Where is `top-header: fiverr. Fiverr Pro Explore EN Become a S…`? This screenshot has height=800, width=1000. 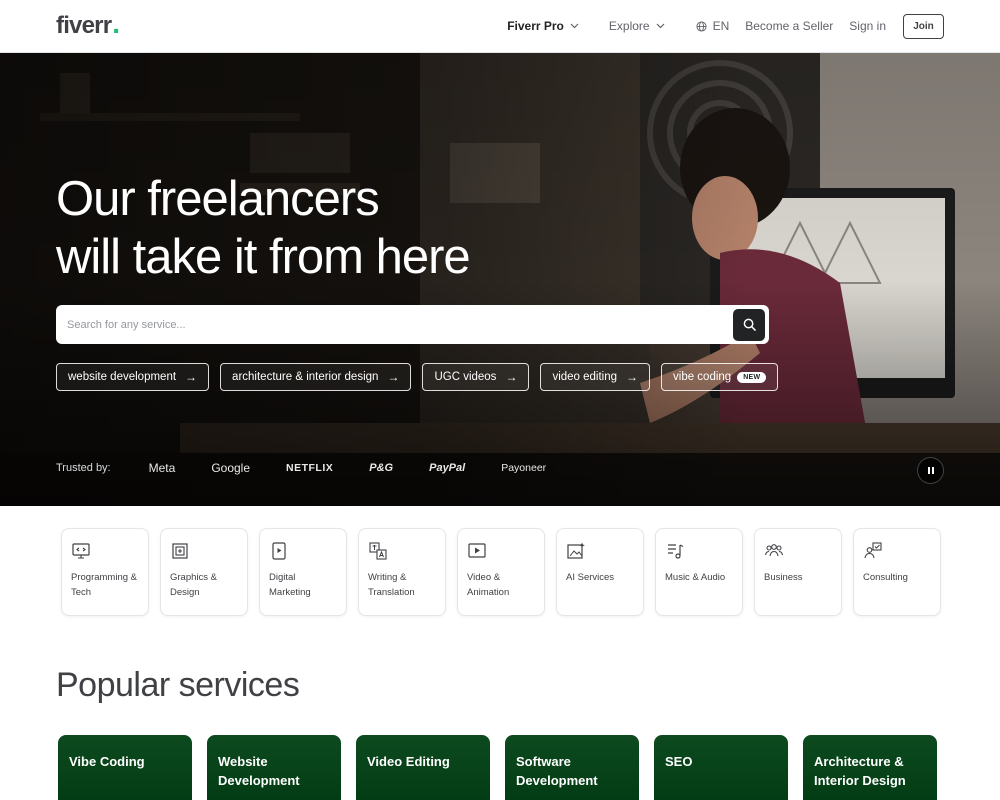
top-header: fiverr. Fiverr Pro Explore EN Become a S… is located at coordinates (500, 26).